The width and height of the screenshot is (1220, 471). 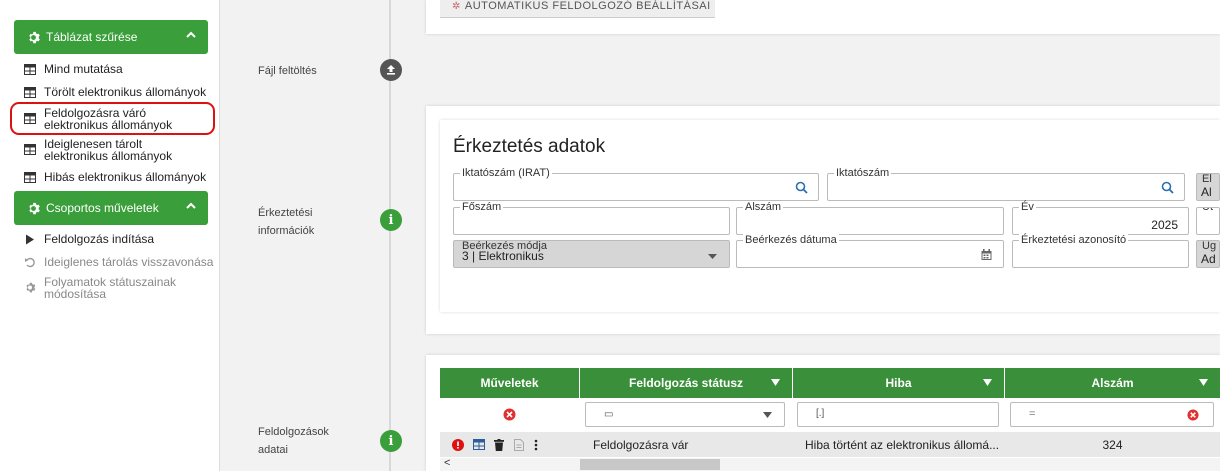 I want to click on processing-section-label: Feldolgozások adatai, so click(x=293, y=441).